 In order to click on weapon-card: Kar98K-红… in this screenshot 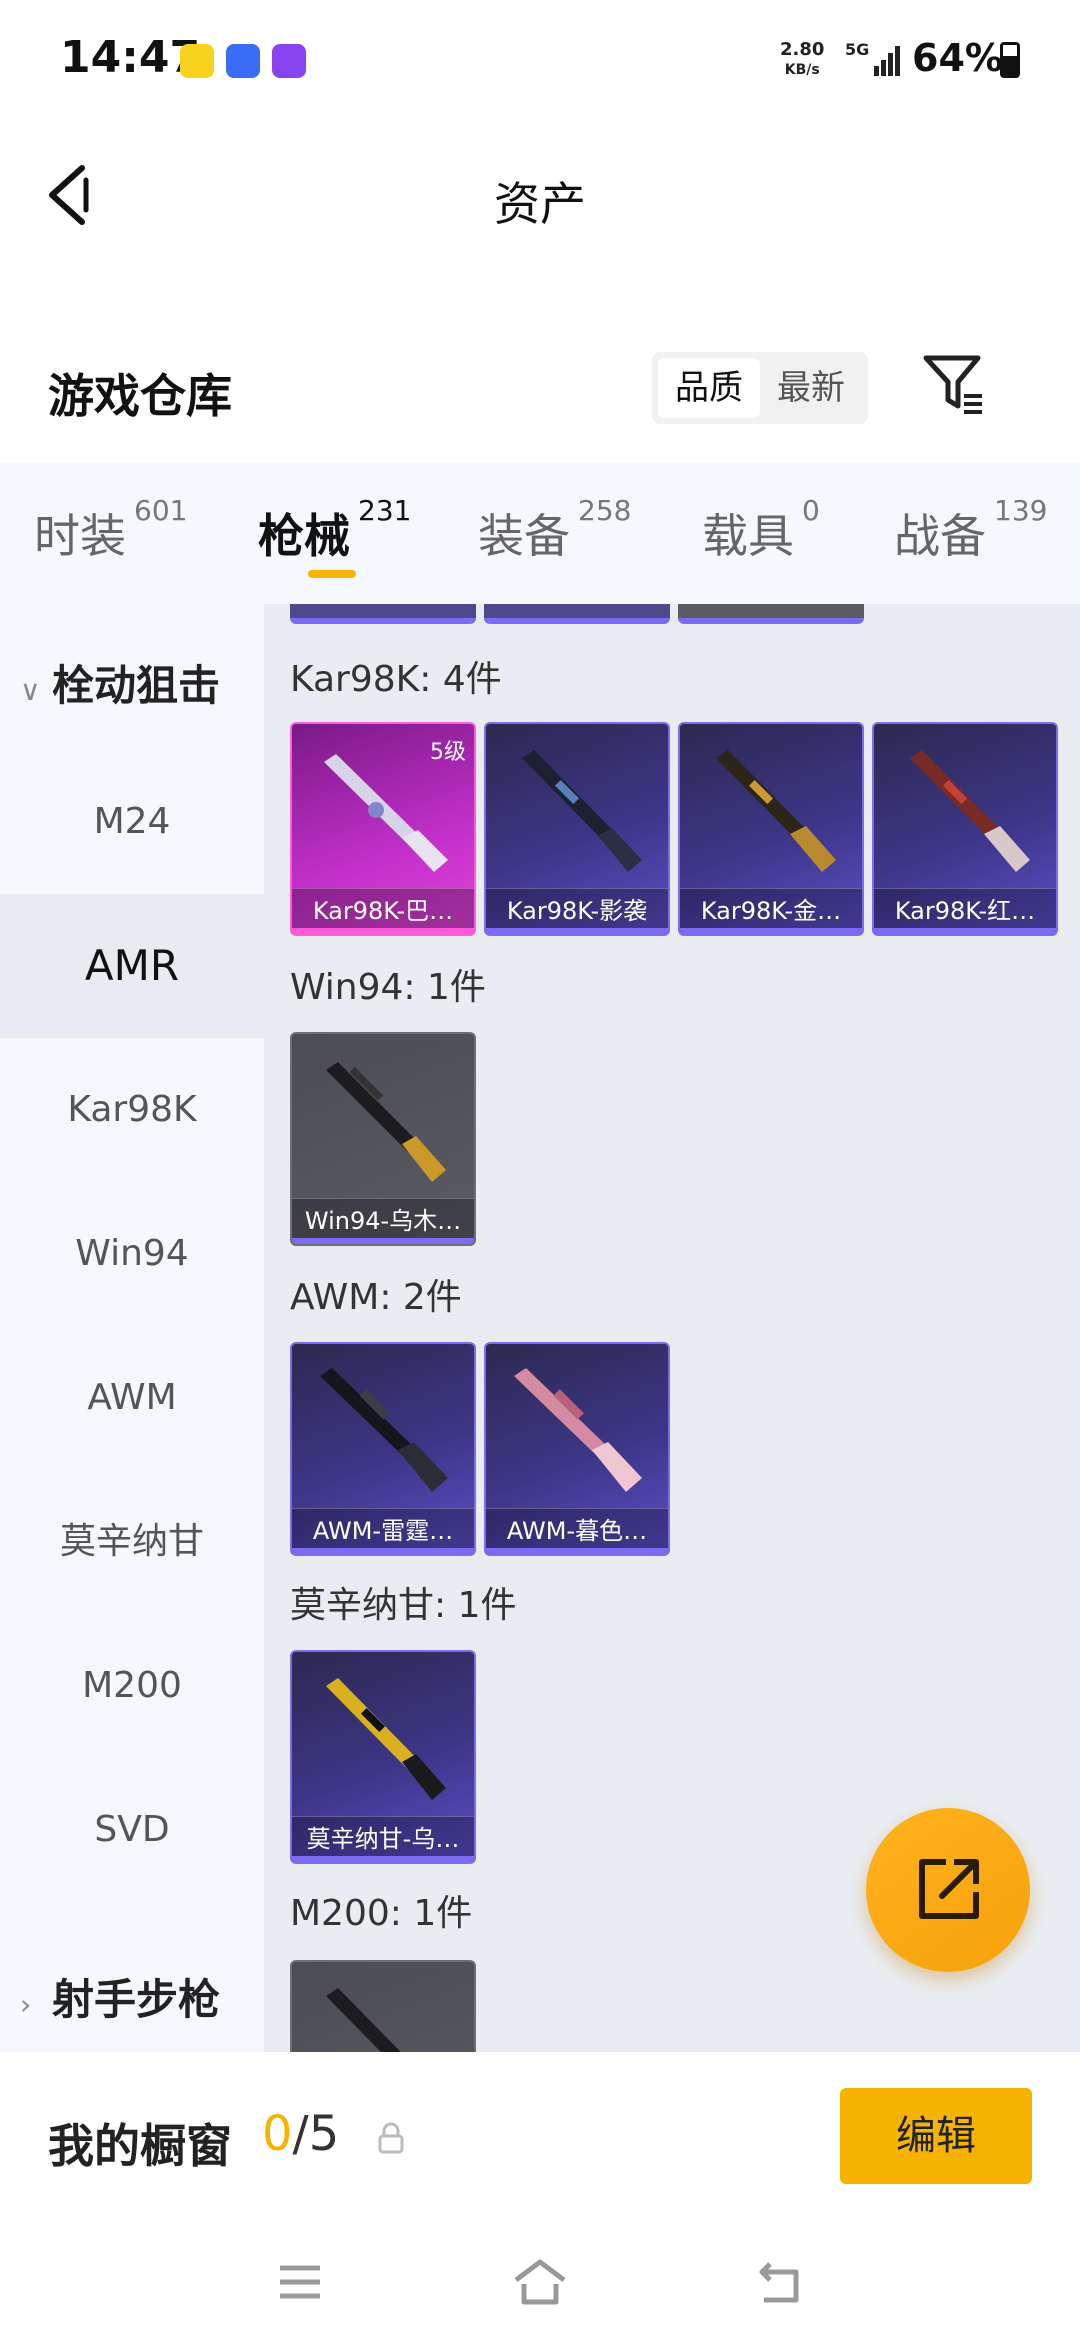, I will do `click(965, 829)`.